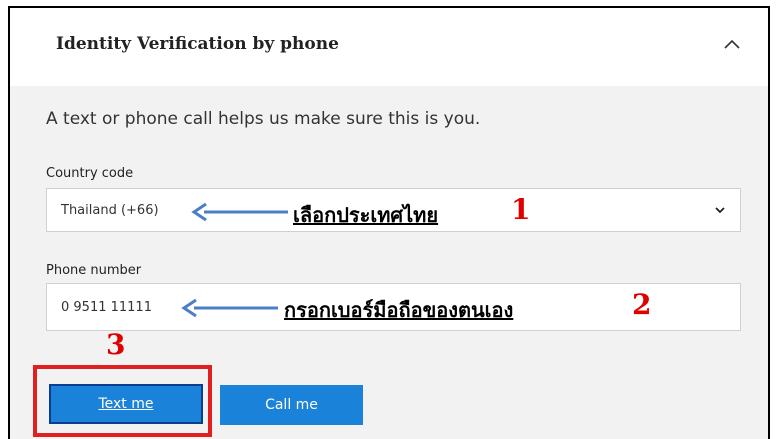 Image resolution: width=779 pixels, height=439 pixels. Describe the element at coordinates (94, 270) in the screenshot. I see `phone-number-label: Phone number` at that location.